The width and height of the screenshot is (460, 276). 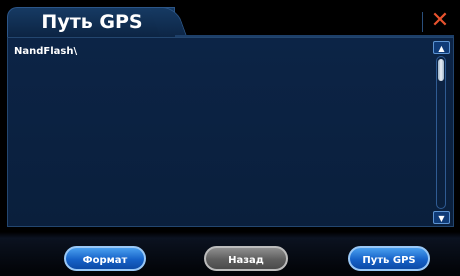 I want to click on back-button: Назад, so click(x=246, y=258).